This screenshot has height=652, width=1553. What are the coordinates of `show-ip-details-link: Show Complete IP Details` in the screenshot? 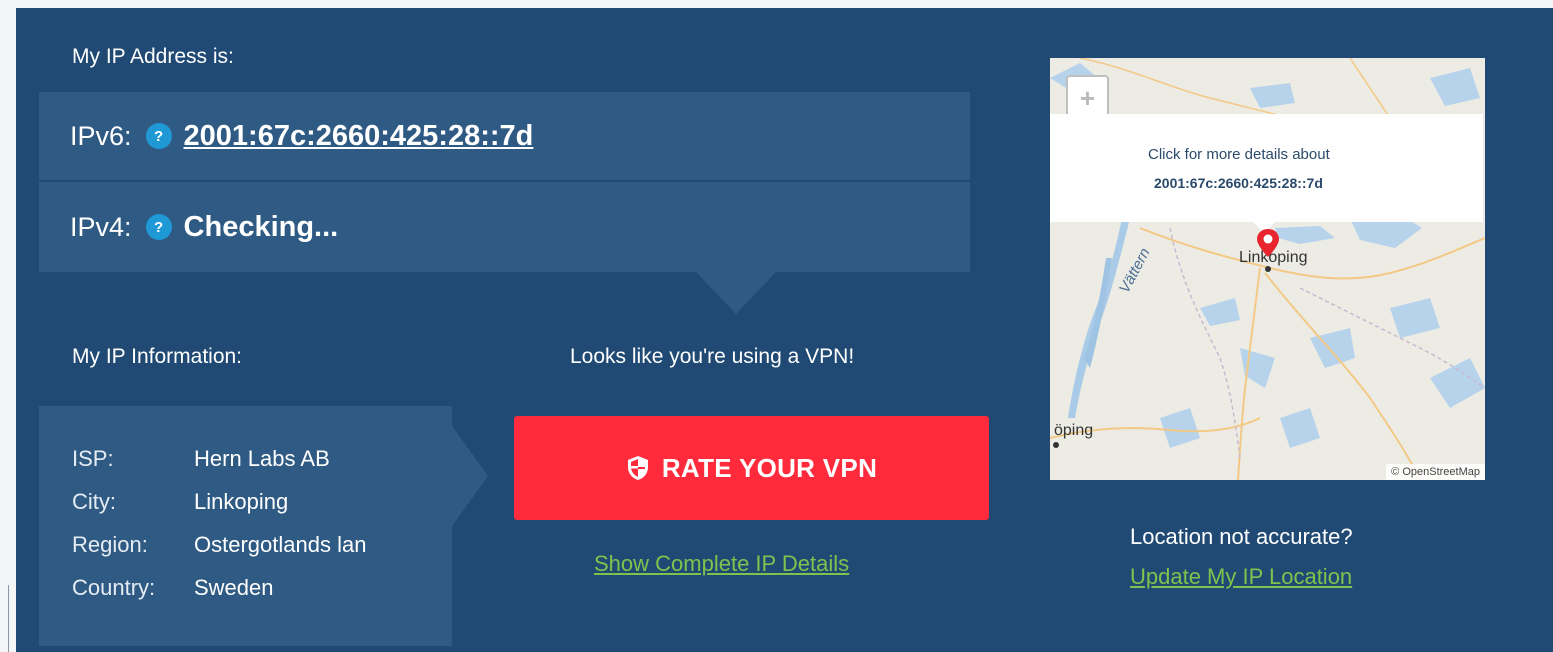 It's located at (721, 564).